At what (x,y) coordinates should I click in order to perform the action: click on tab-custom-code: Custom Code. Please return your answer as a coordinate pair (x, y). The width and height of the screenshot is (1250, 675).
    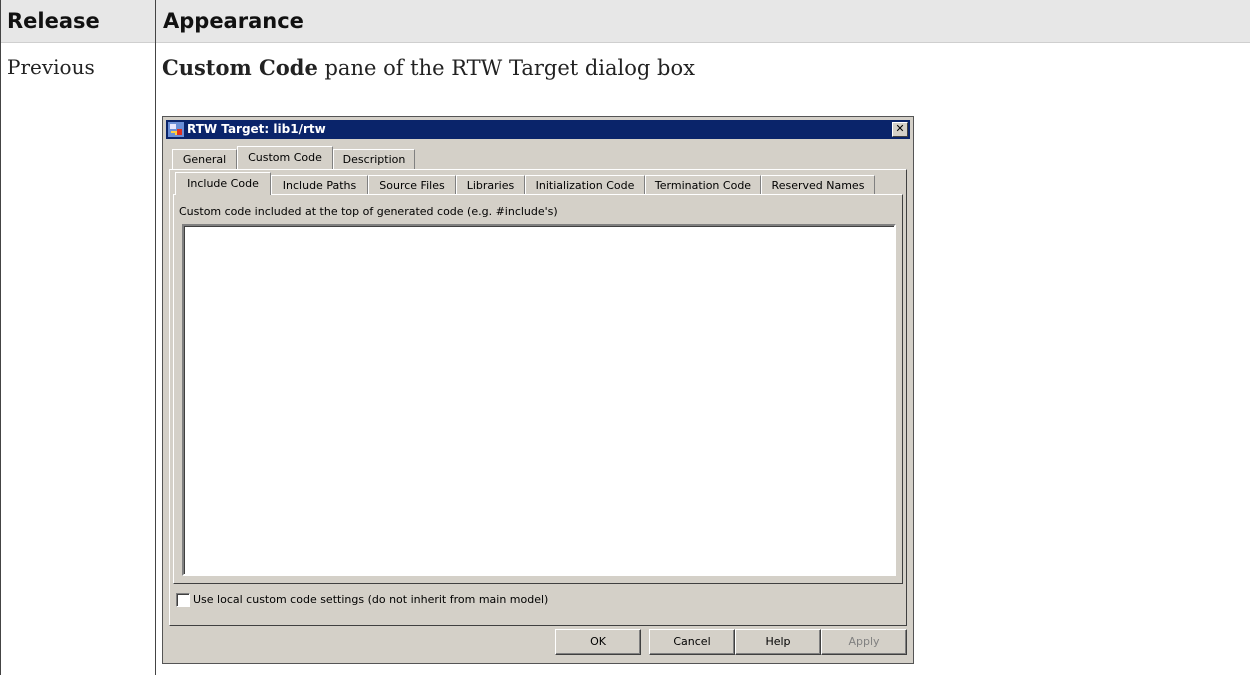
    Looking at the image, I should click on (285, 157).